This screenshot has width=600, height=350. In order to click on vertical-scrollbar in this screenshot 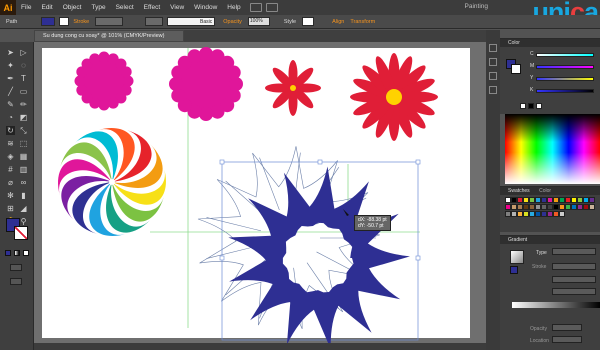, I will do `click(493, 190)`.